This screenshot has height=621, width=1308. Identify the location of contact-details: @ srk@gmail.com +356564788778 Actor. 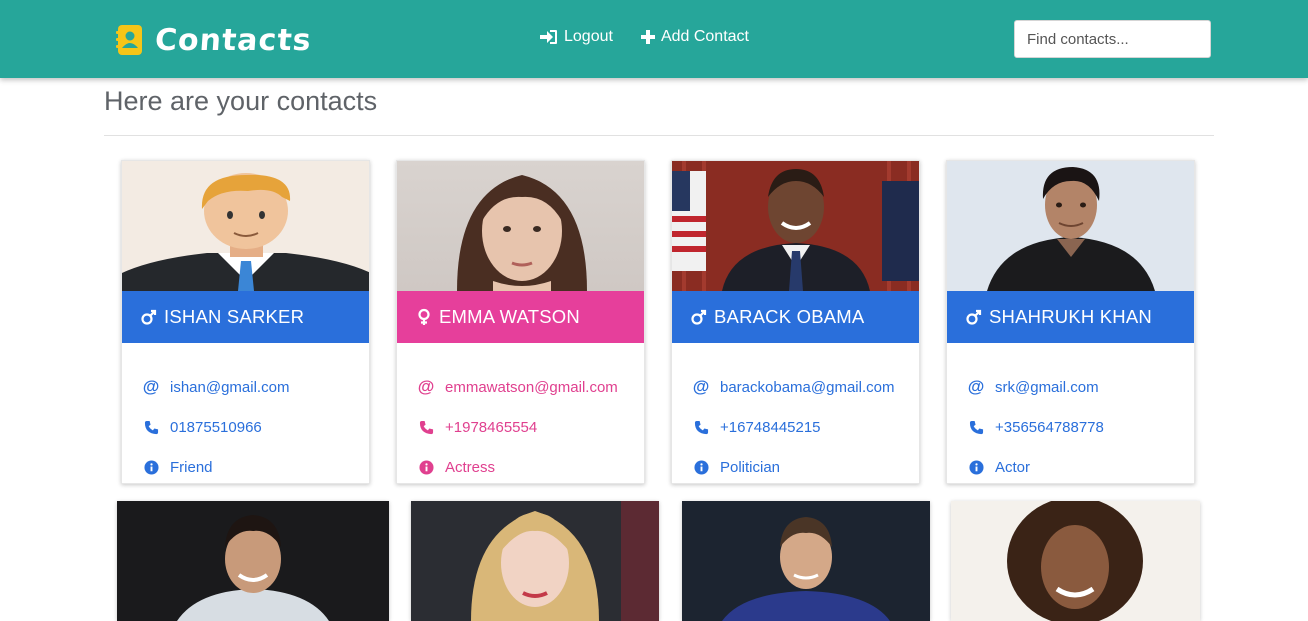
(1075, 427).